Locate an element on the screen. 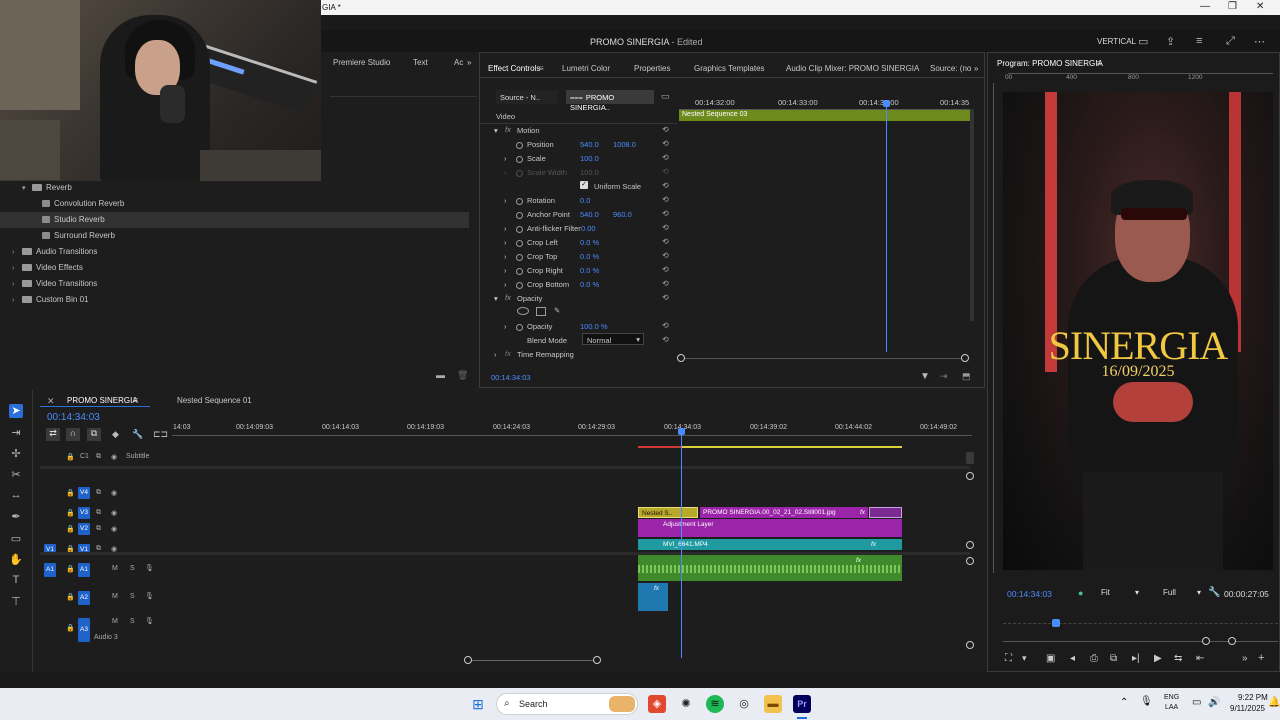 This screenshot has width=1280, height=720. tree-item-surround-reverb: Surround Reverb is located at coordinates (234, 236).